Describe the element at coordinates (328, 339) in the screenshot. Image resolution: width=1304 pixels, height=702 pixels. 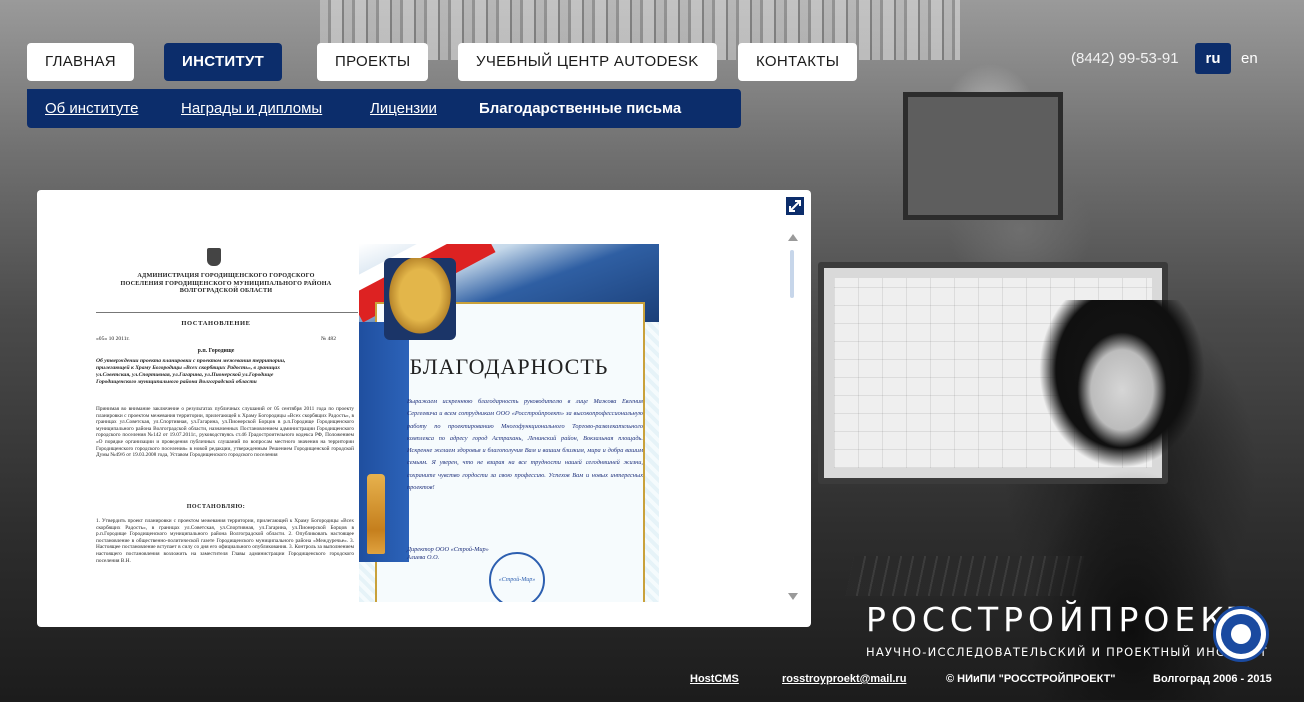
I see `doc1-number: № 482` at that location.